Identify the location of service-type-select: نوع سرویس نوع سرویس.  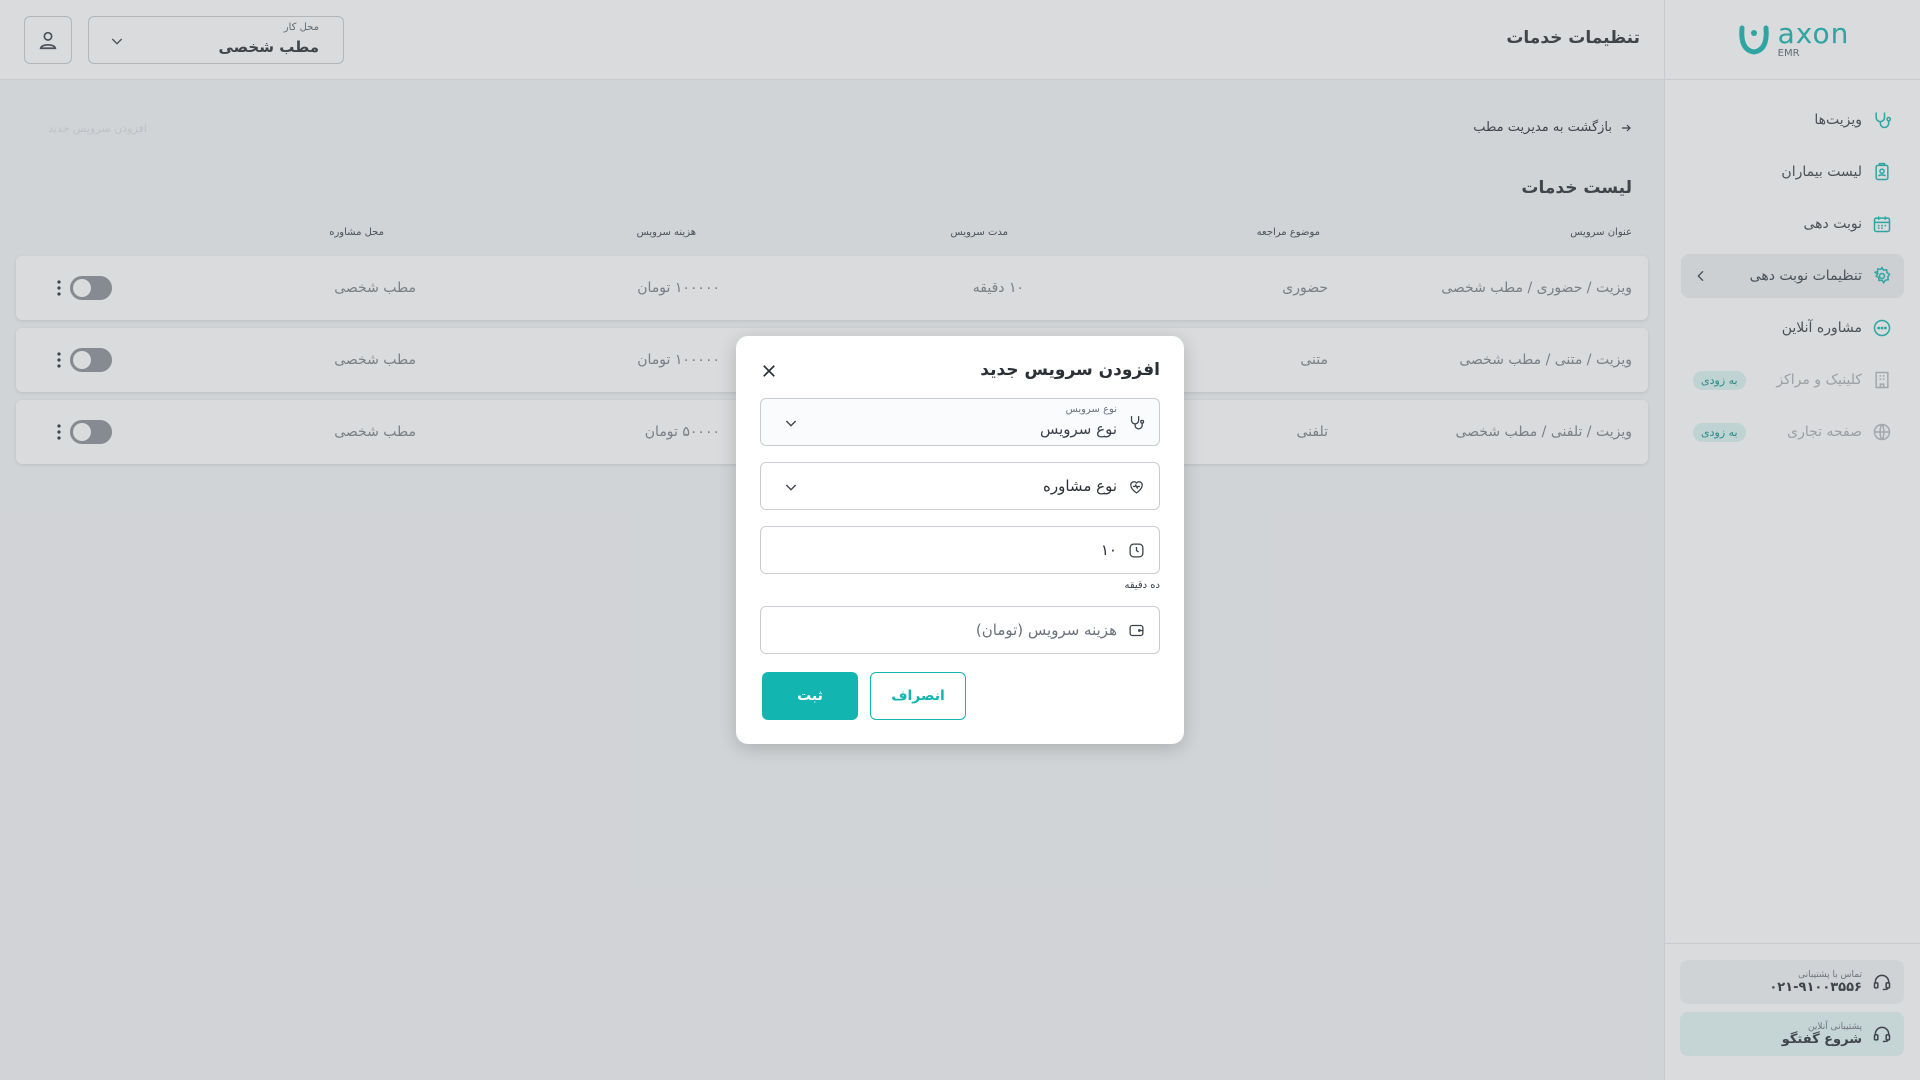
(960, 422).